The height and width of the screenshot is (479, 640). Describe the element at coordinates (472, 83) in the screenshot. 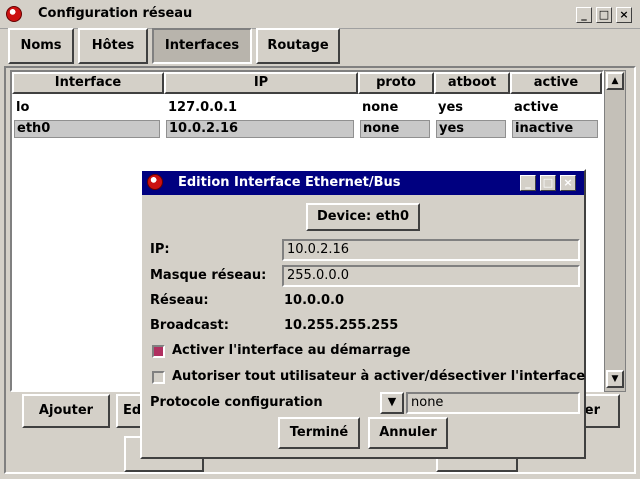

I see `col-header-atboot: atboot` at that location.